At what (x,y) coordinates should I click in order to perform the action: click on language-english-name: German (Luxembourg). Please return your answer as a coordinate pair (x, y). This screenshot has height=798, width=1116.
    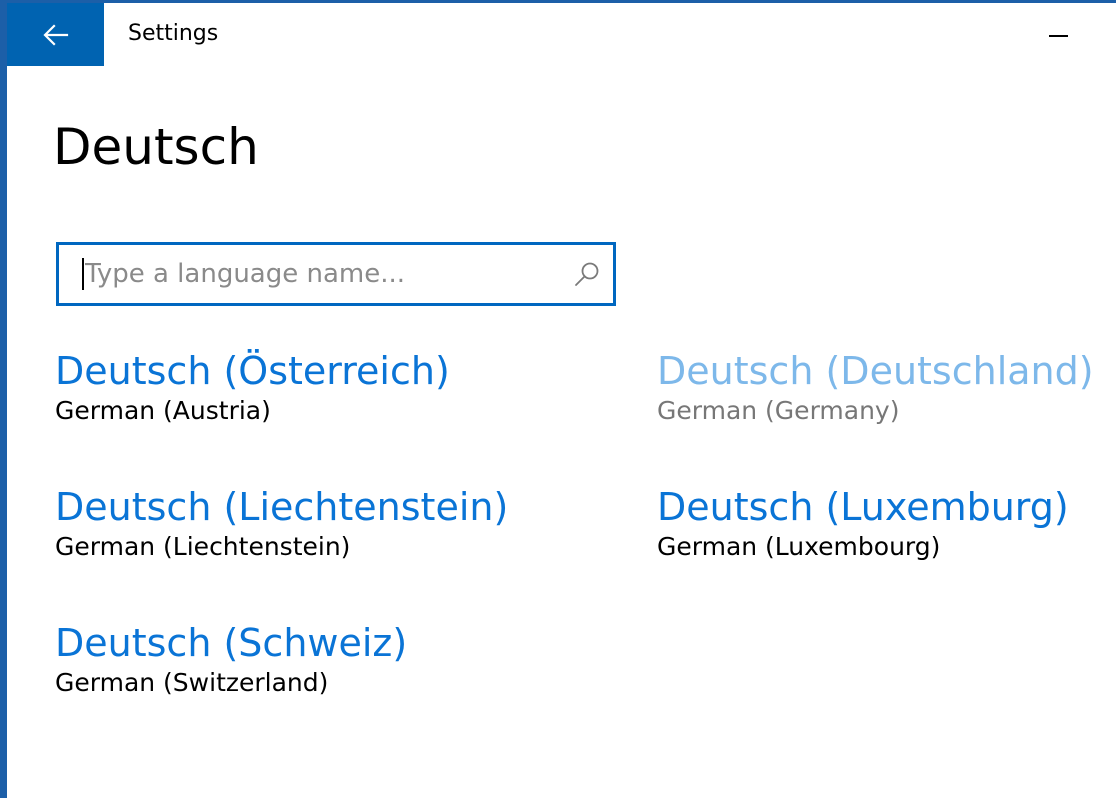
    Looking at the image, I should click on (799, 546).